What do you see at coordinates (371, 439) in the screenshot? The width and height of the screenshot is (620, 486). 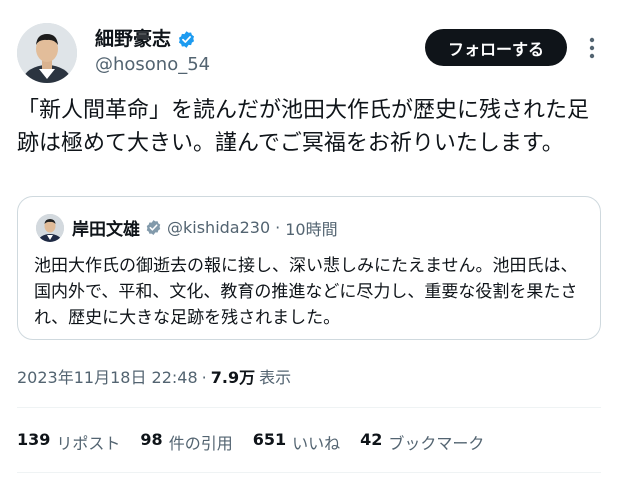 I see `bookmark-count: 42` at bounding box center [371, 439].